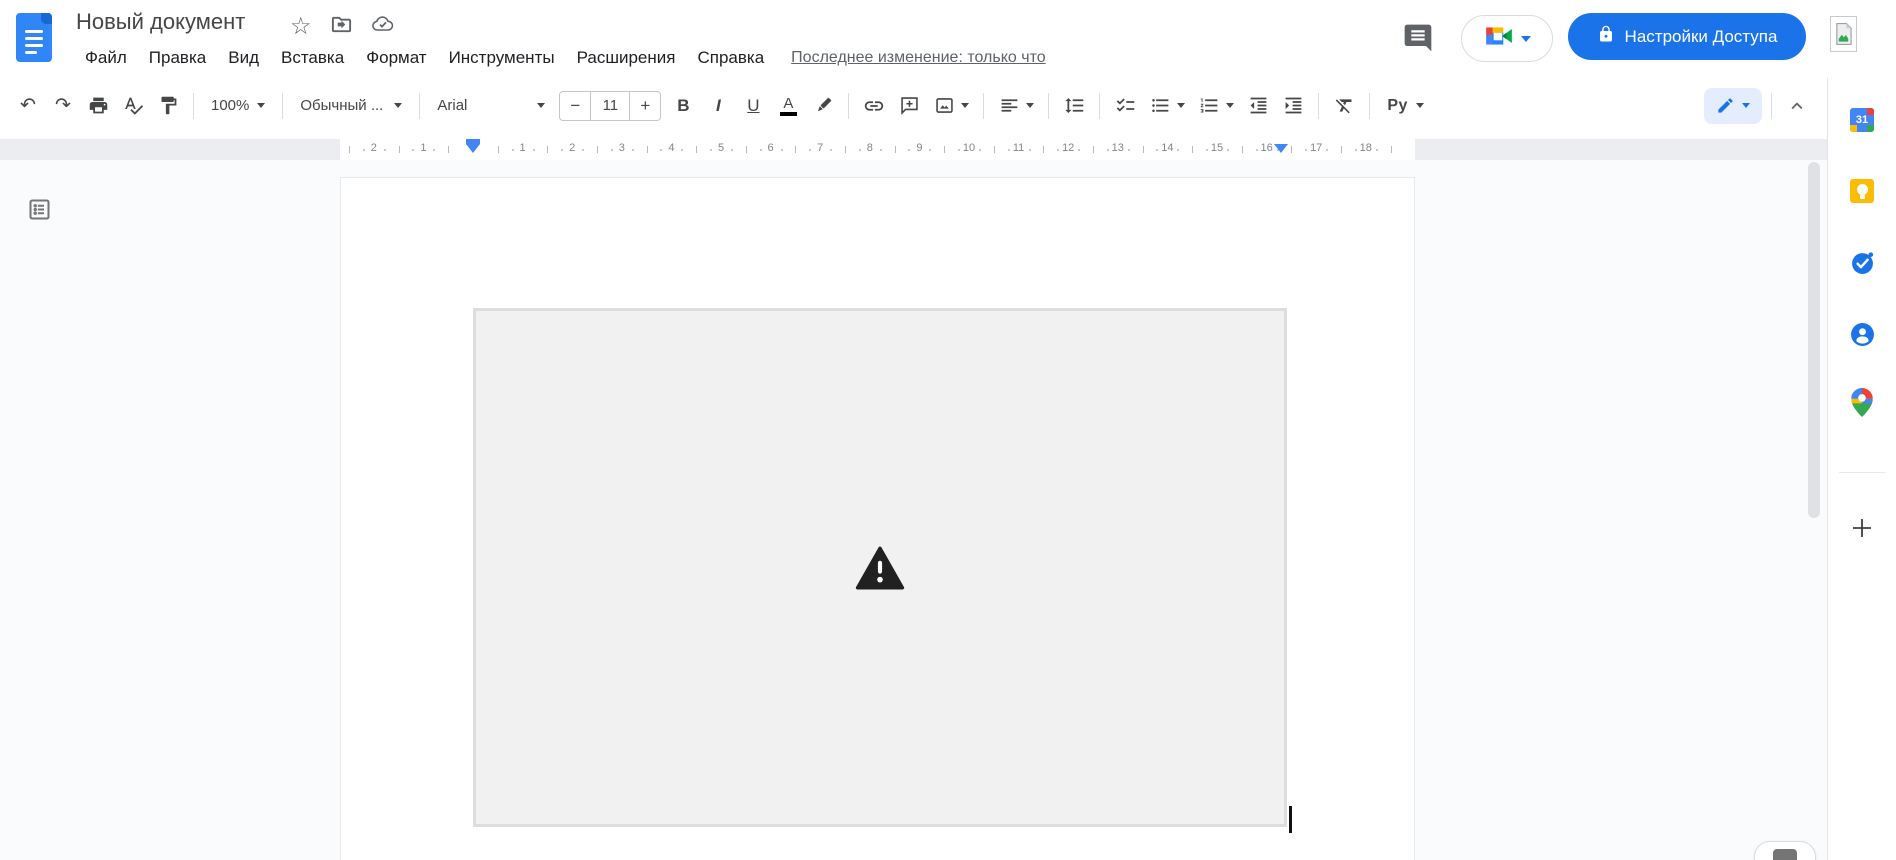  What do you see at coordinates (28, 106) in the screenshot?
I see `undo-button: ↶` at bounding box center [28, 106].